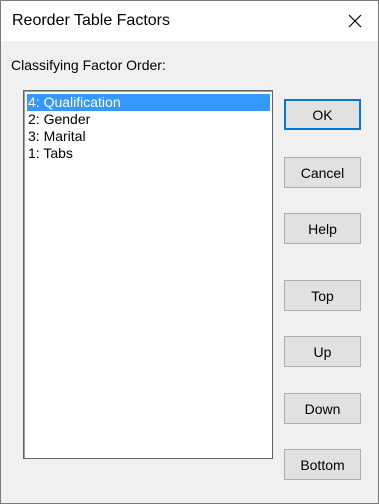  I want to click on up-button: Up, so click(322, 351).